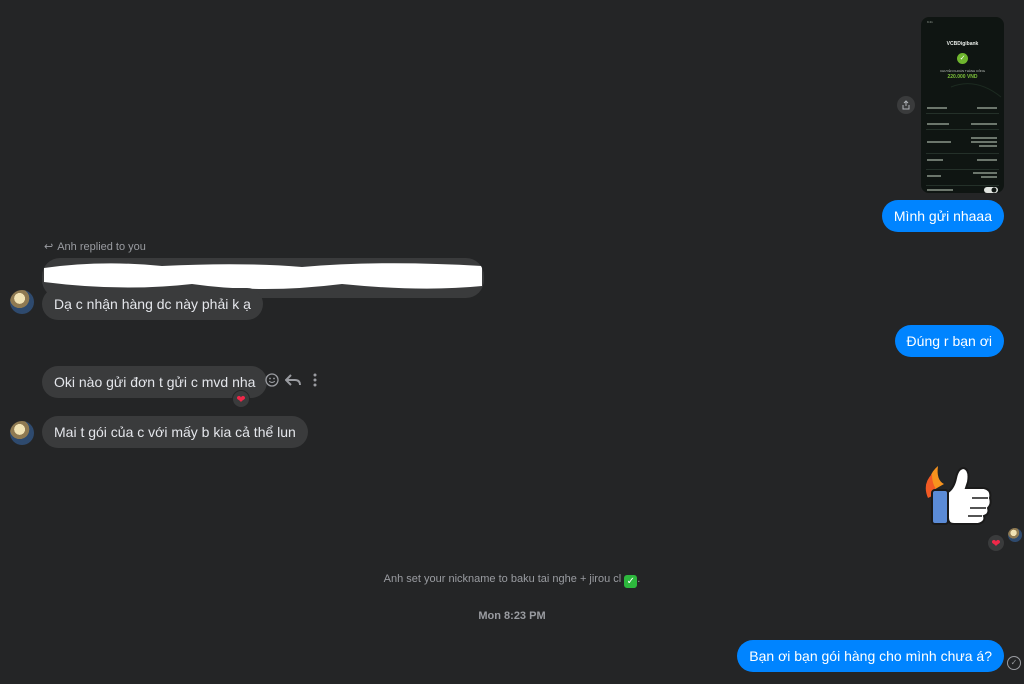 The image size is (1024, 684). What do you see at coordinates (293, 380) in the screenshot?
I see `reply-arrow-icon` at bounding box center [293, 380].